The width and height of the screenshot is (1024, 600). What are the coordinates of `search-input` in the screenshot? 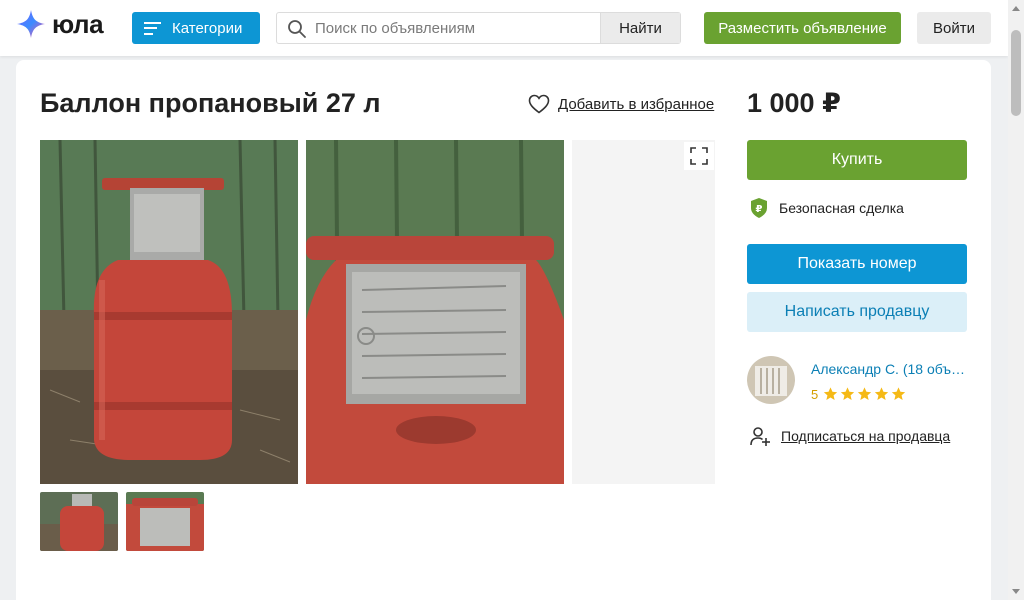 It's located at (455, 28).